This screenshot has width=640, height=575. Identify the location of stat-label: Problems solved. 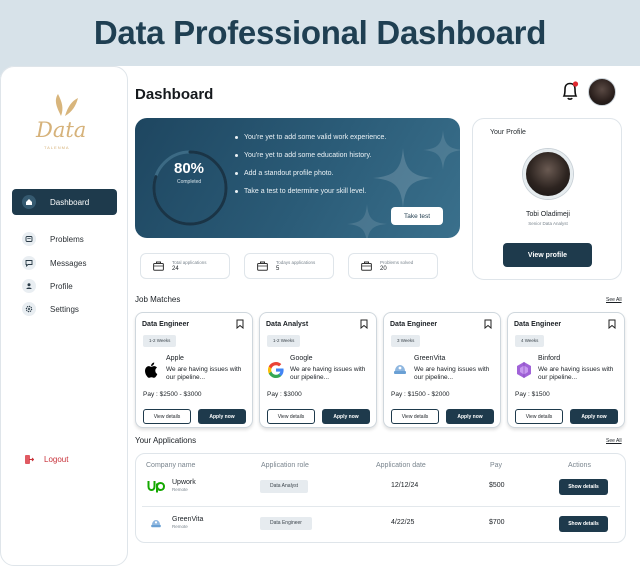
(397, 262).